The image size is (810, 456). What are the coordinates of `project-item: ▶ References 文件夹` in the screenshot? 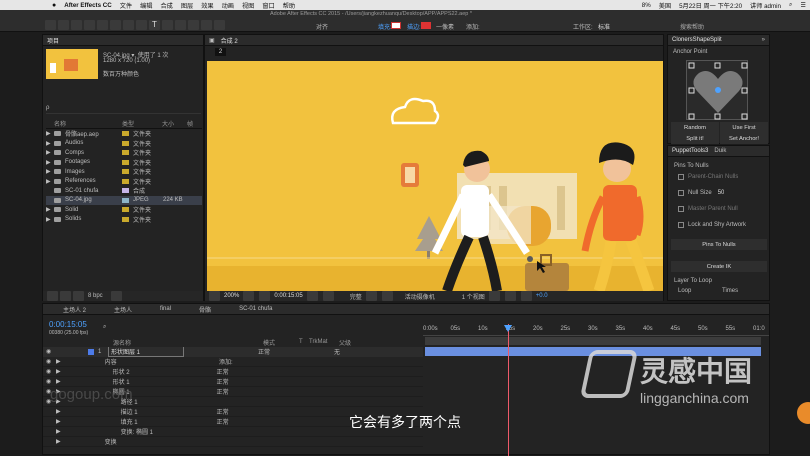 It's located at (124, 182).